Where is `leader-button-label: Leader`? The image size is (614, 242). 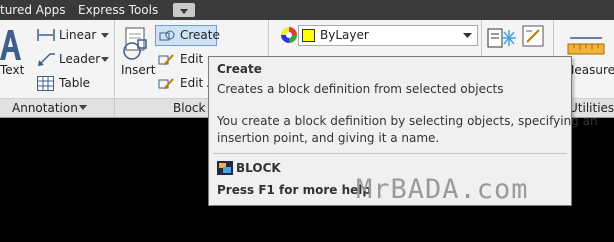 leader-button-label: Leader is located at coordinates (79, 59).